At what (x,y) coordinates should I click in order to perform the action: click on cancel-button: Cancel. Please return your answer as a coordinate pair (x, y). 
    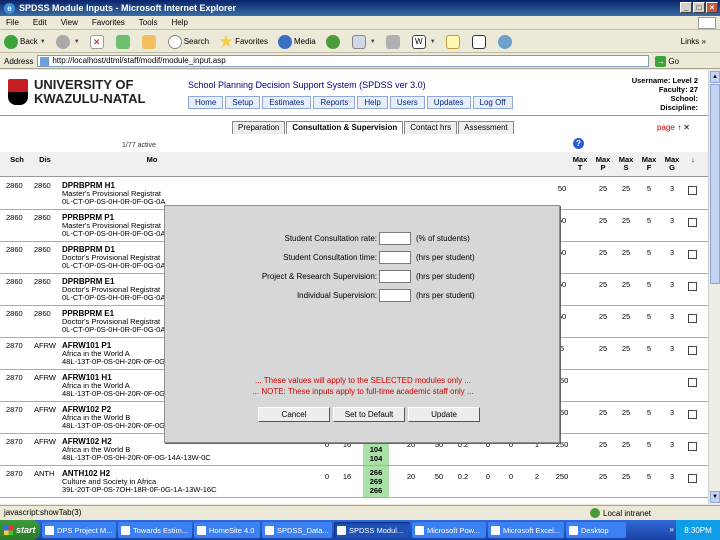
    Looking at the image, I should click on (294, 414).